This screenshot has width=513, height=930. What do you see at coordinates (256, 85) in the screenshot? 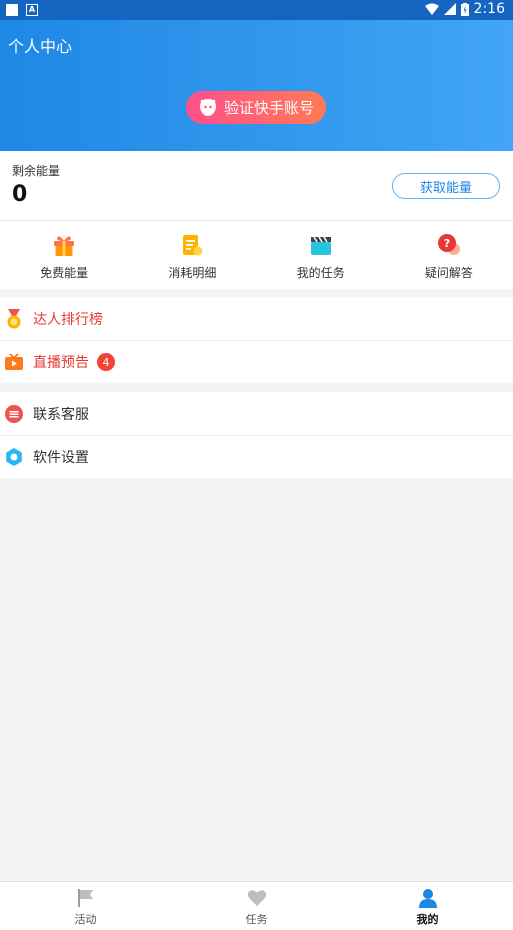
I see `header: 个人中心 验证快手账号` at bounding box center [256, 85].